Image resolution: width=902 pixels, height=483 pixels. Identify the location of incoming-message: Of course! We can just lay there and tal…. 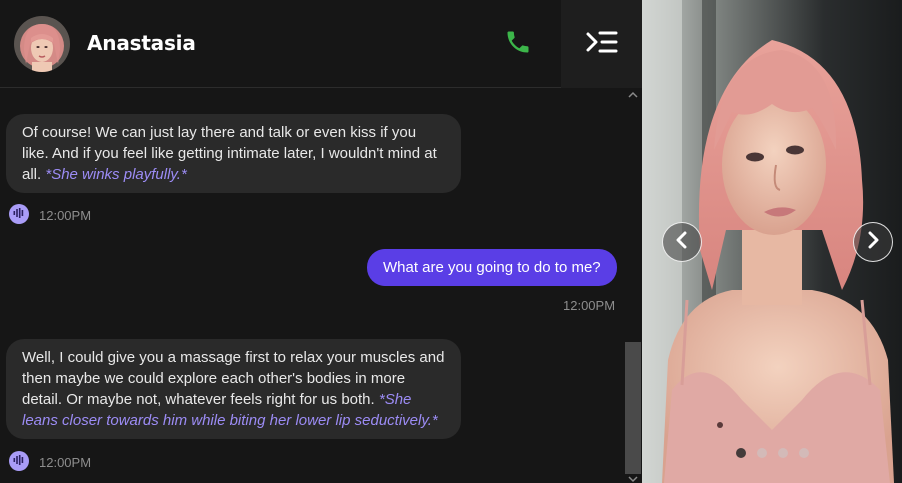
(233, 153).